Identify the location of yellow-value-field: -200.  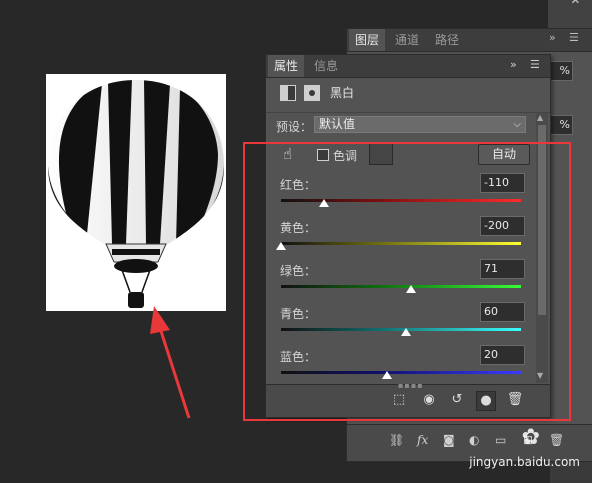
(502, 226).